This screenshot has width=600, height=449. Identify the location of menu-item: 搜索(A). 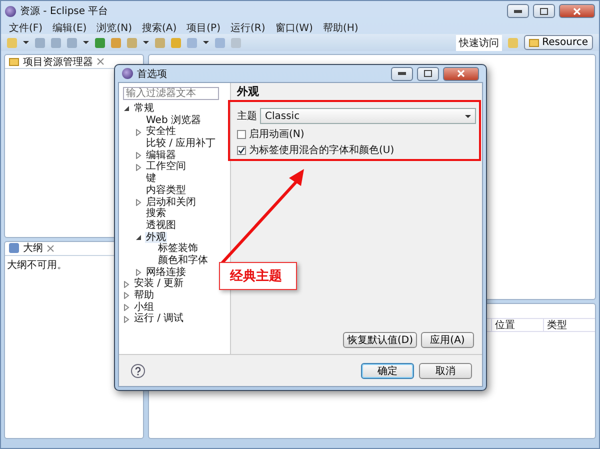
(159, 27).